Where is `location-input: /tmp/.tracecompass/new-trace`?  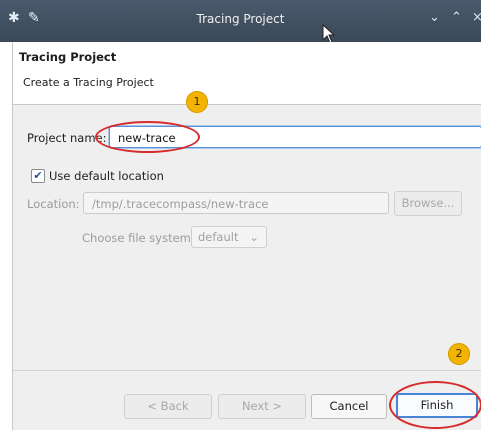 location-input: /tmp/.tracecompass/new-trace is located at coordinates (236, 203).